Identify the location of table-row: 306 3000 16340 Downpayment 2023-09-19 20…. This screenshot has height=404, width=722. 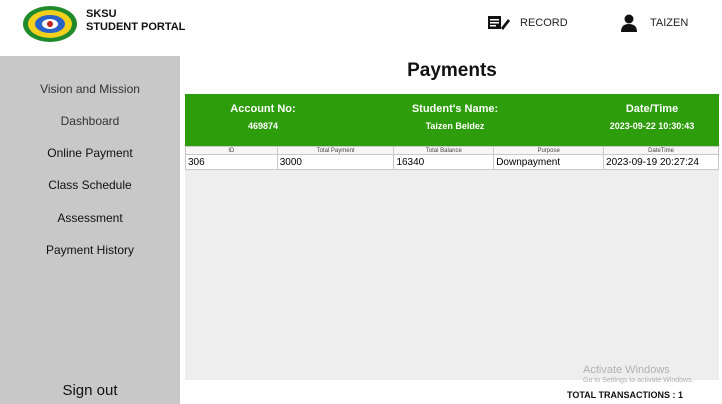
(452, 162).